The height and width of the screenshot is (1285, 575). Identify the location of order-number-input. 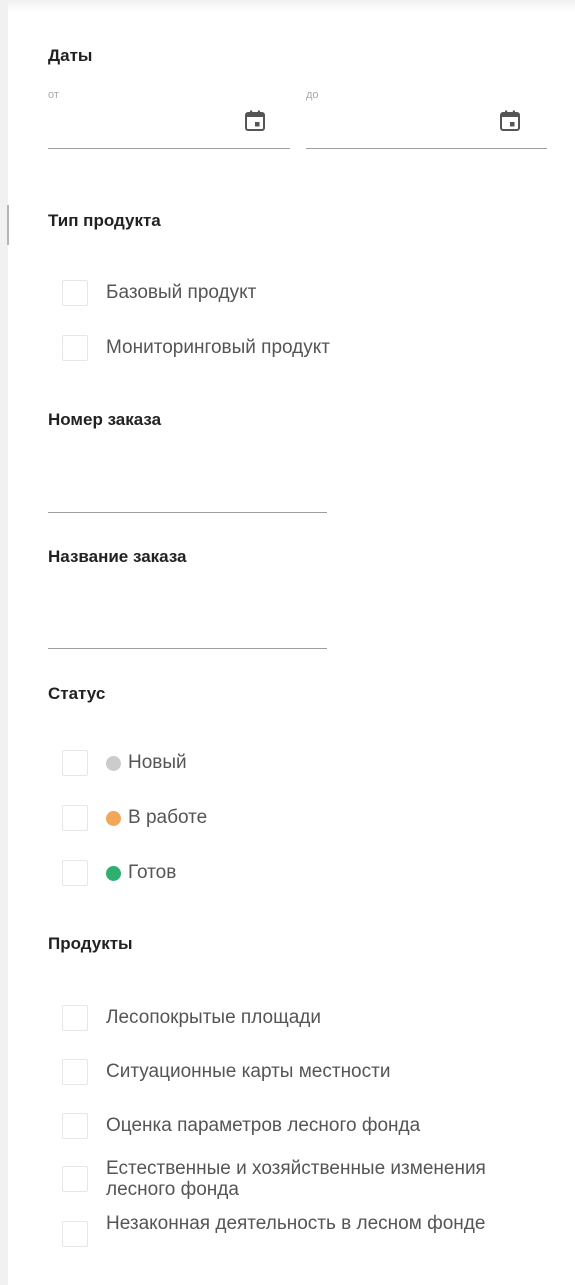
(187, 493).